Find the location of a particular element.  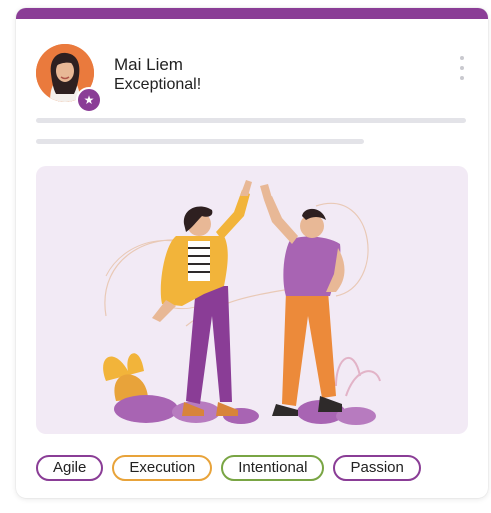

card-accent-bar is located at coordinates (252, 13).